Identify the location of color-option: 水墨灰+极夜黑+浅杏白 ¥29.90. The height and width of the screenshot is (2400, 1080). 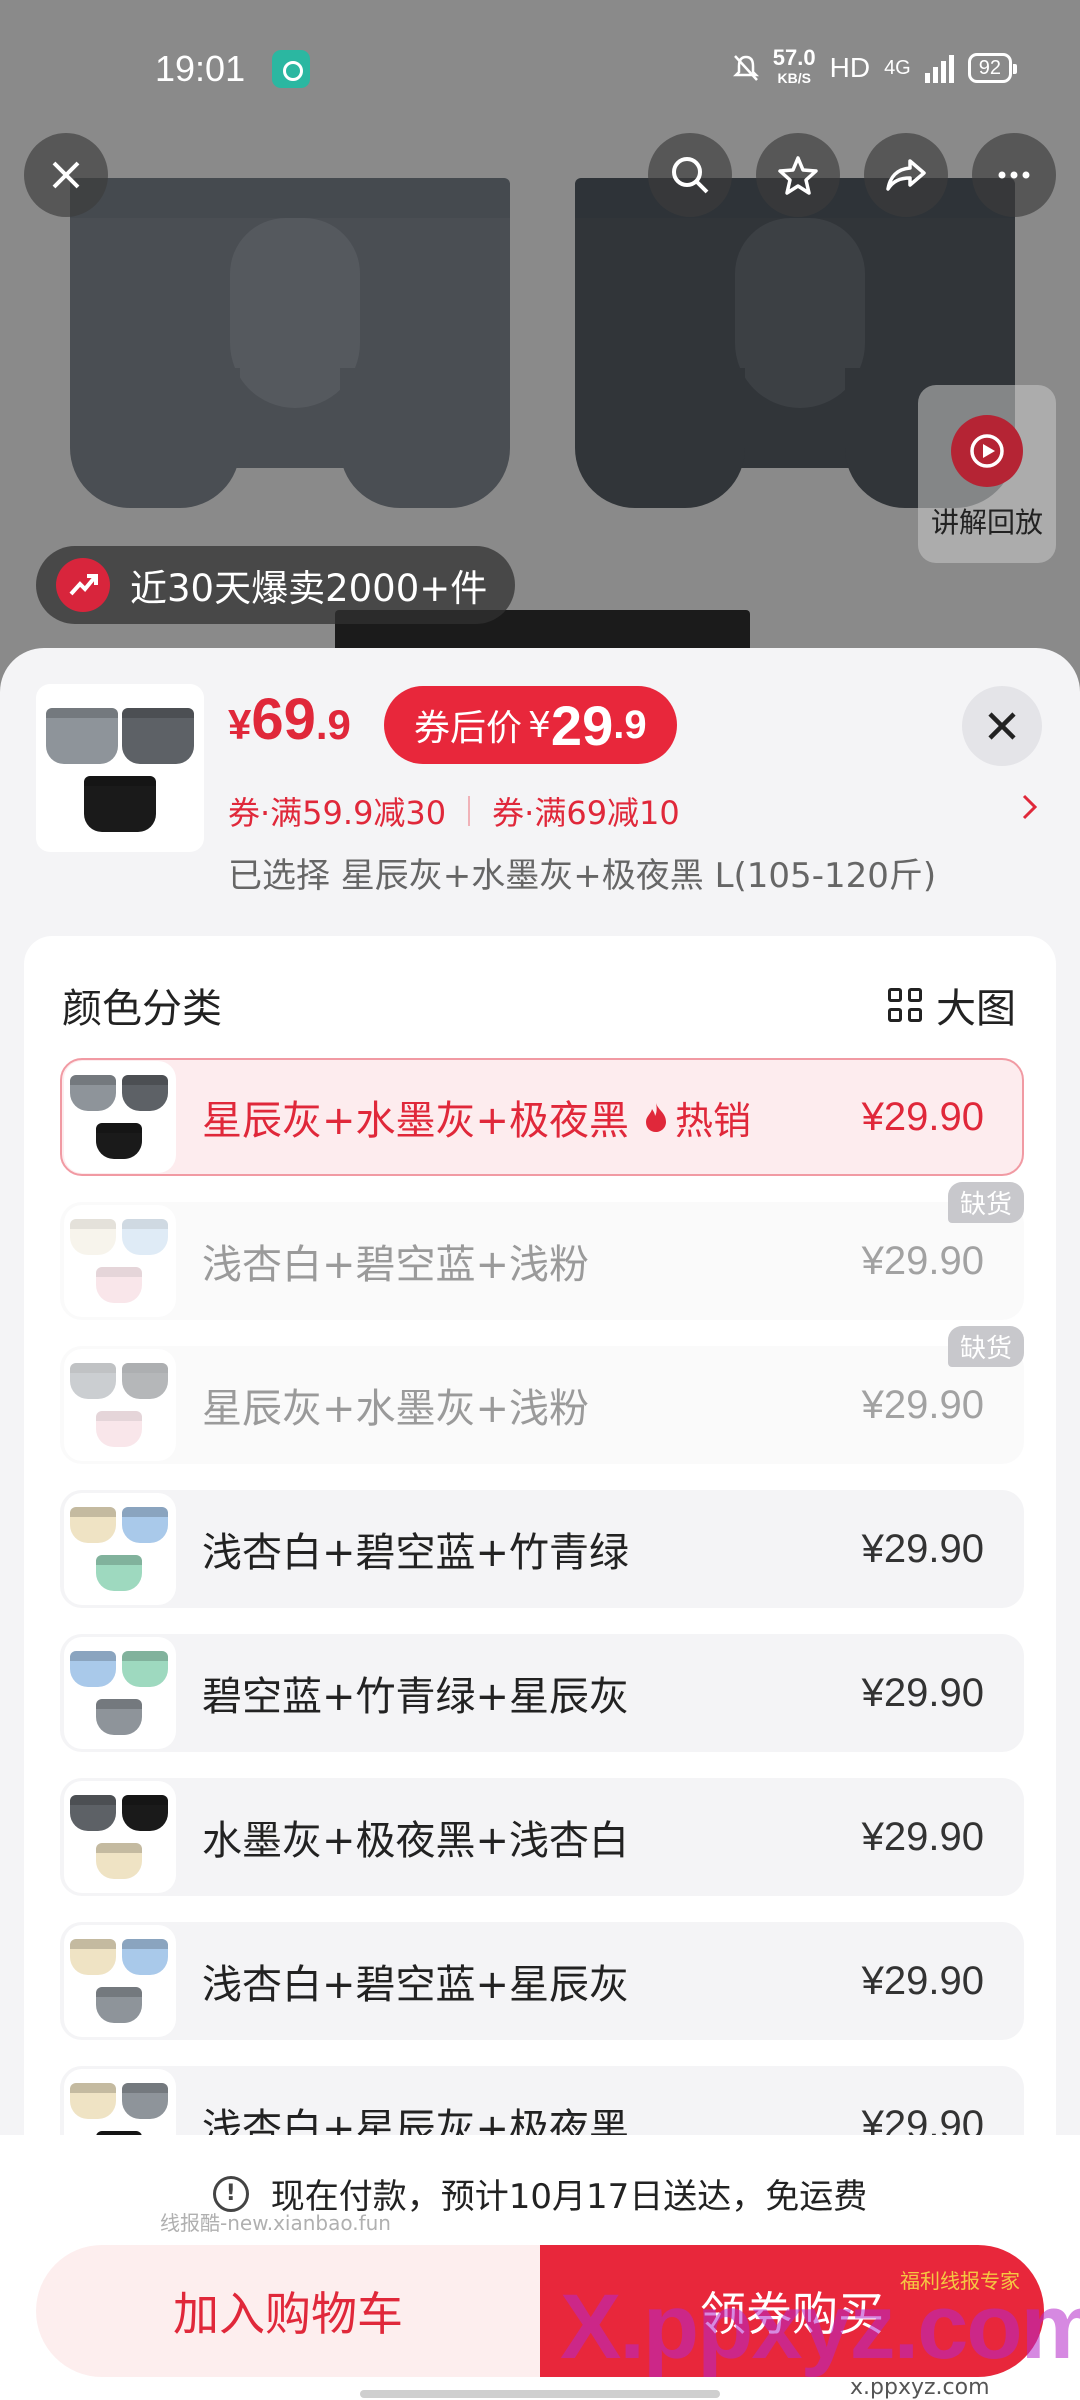
(542, 1837).